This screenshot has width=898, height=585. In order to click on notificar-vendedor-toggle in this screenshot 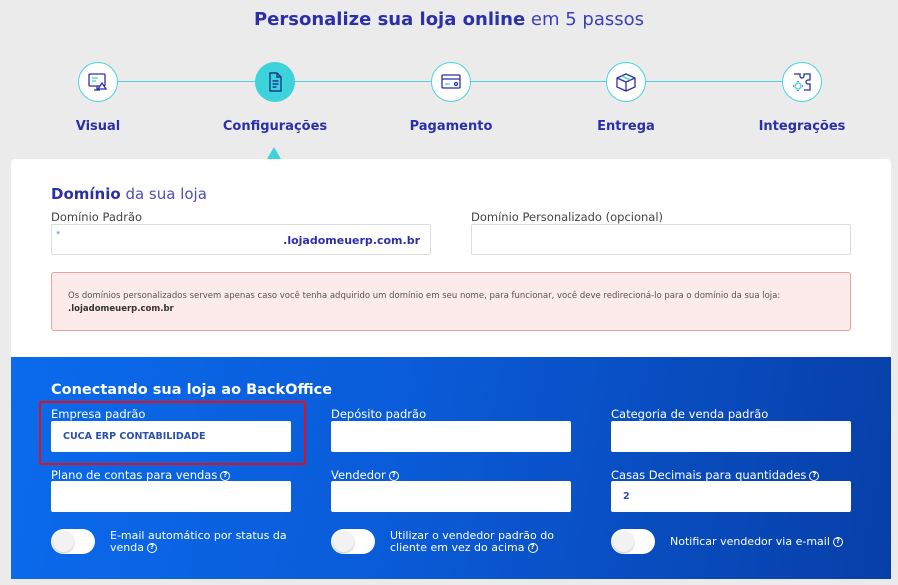, I will do `click(633, 541)`.